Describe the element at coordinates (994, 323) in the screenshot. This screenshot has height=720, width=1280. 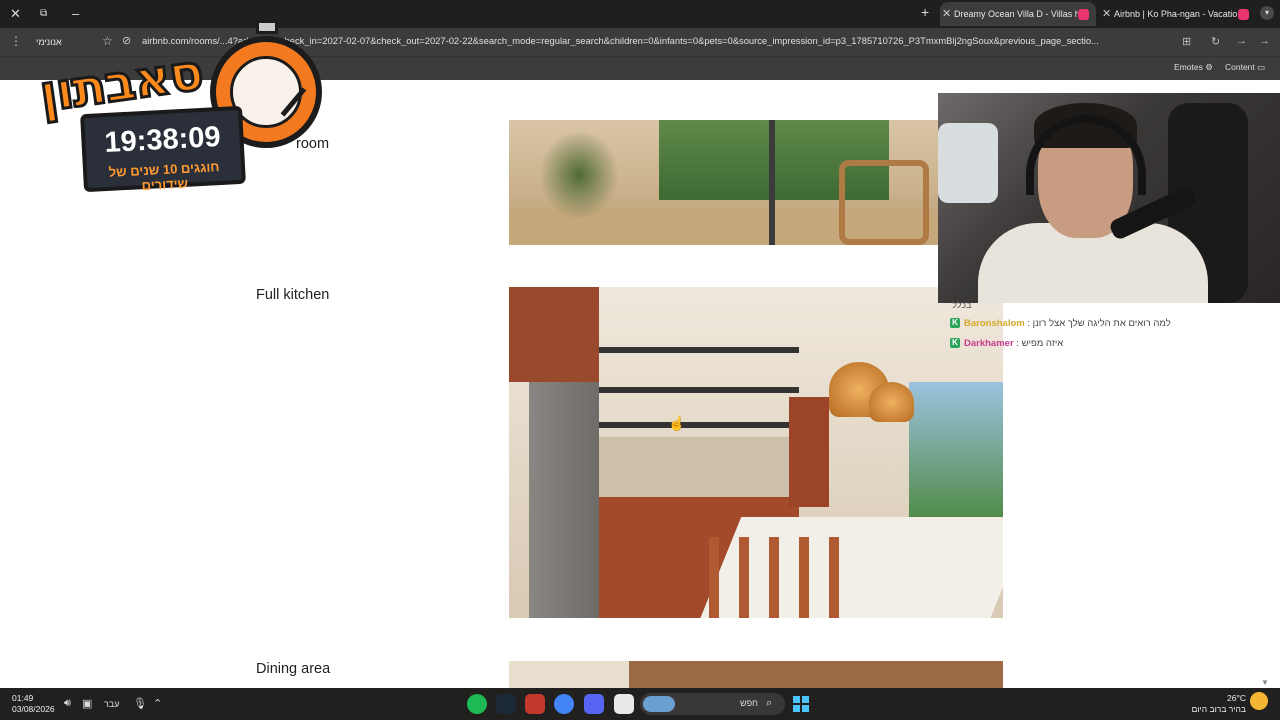
I see `chat-username: Baronshalom` at that location.